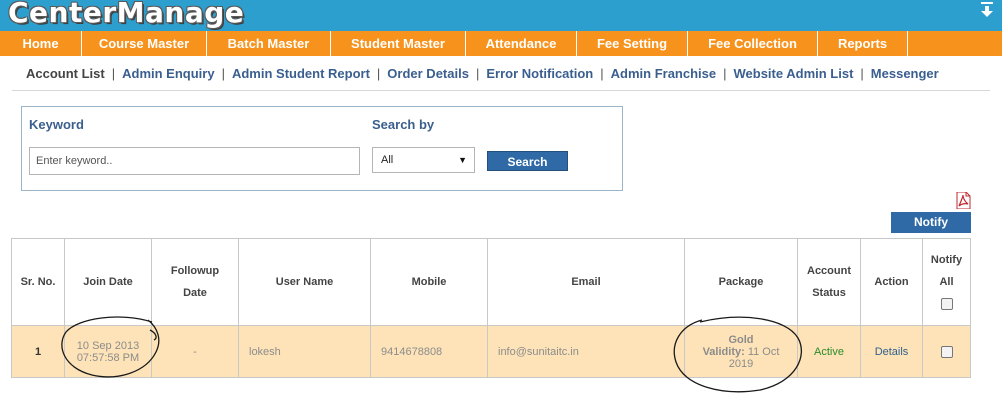  Describe the element at coordinates (423, 160) in the screenshot. I see `search-by-select: All ▼` at that location.